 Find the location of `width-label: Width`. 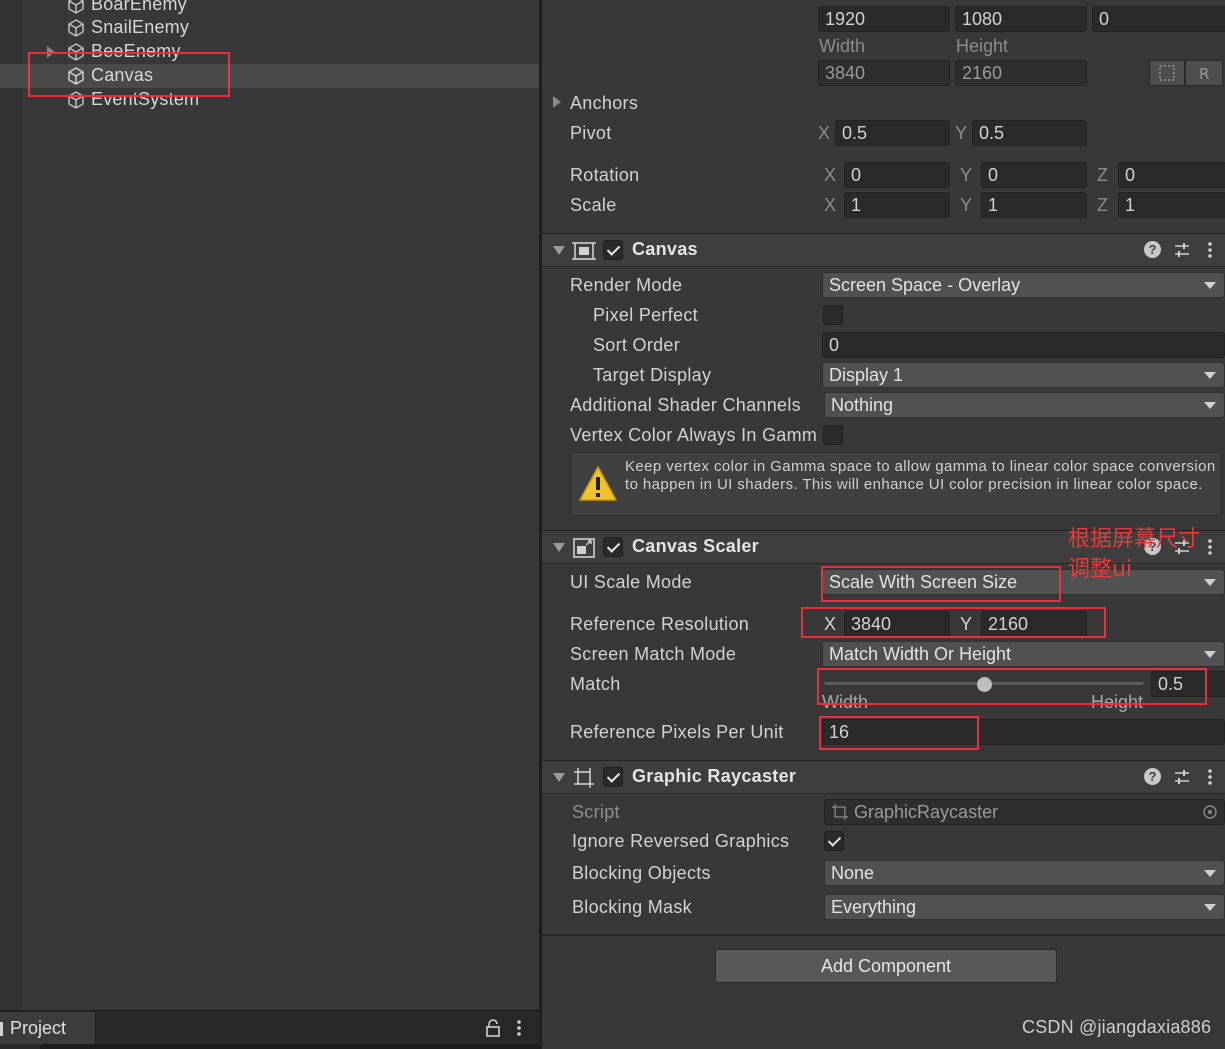

width-label: Width is located at coordinates (842, 46).